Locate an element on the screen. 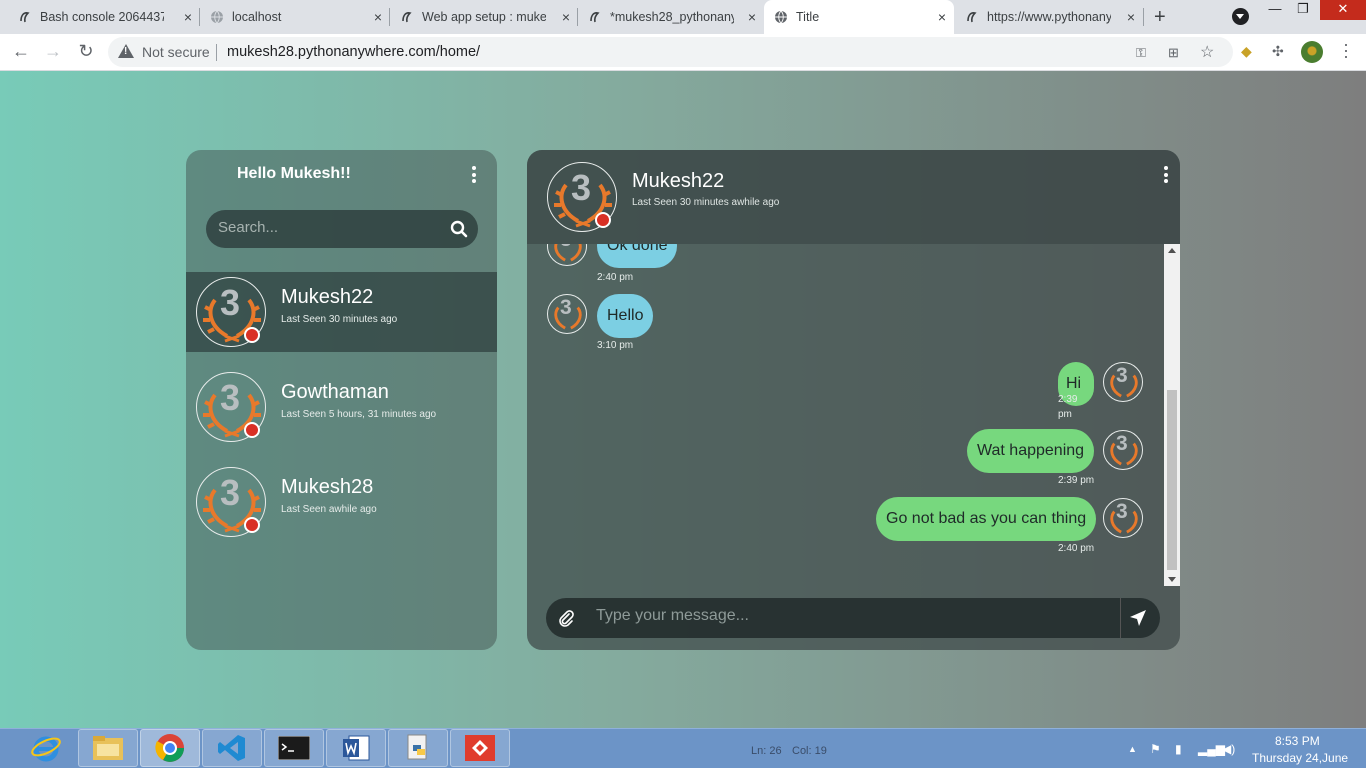  message-input is located at coordinates (858, 618).